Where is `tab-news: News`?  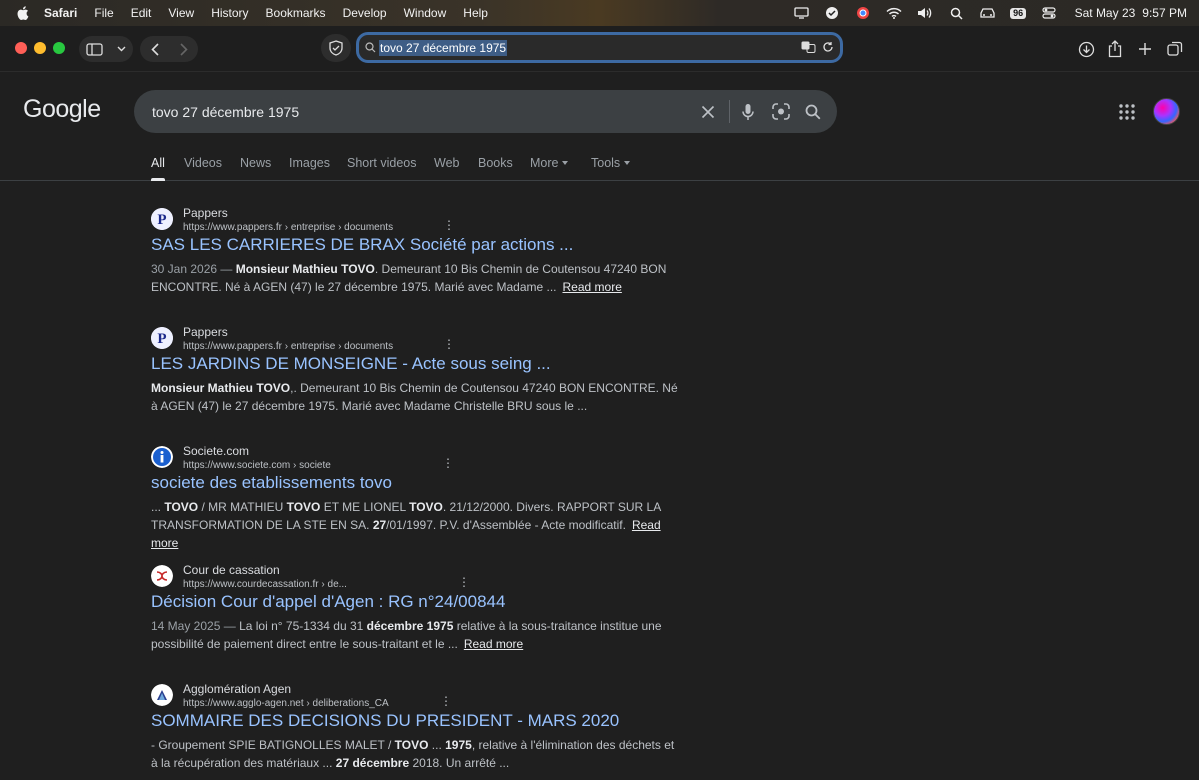
tab-news: News is located at coordinates (255, 163).